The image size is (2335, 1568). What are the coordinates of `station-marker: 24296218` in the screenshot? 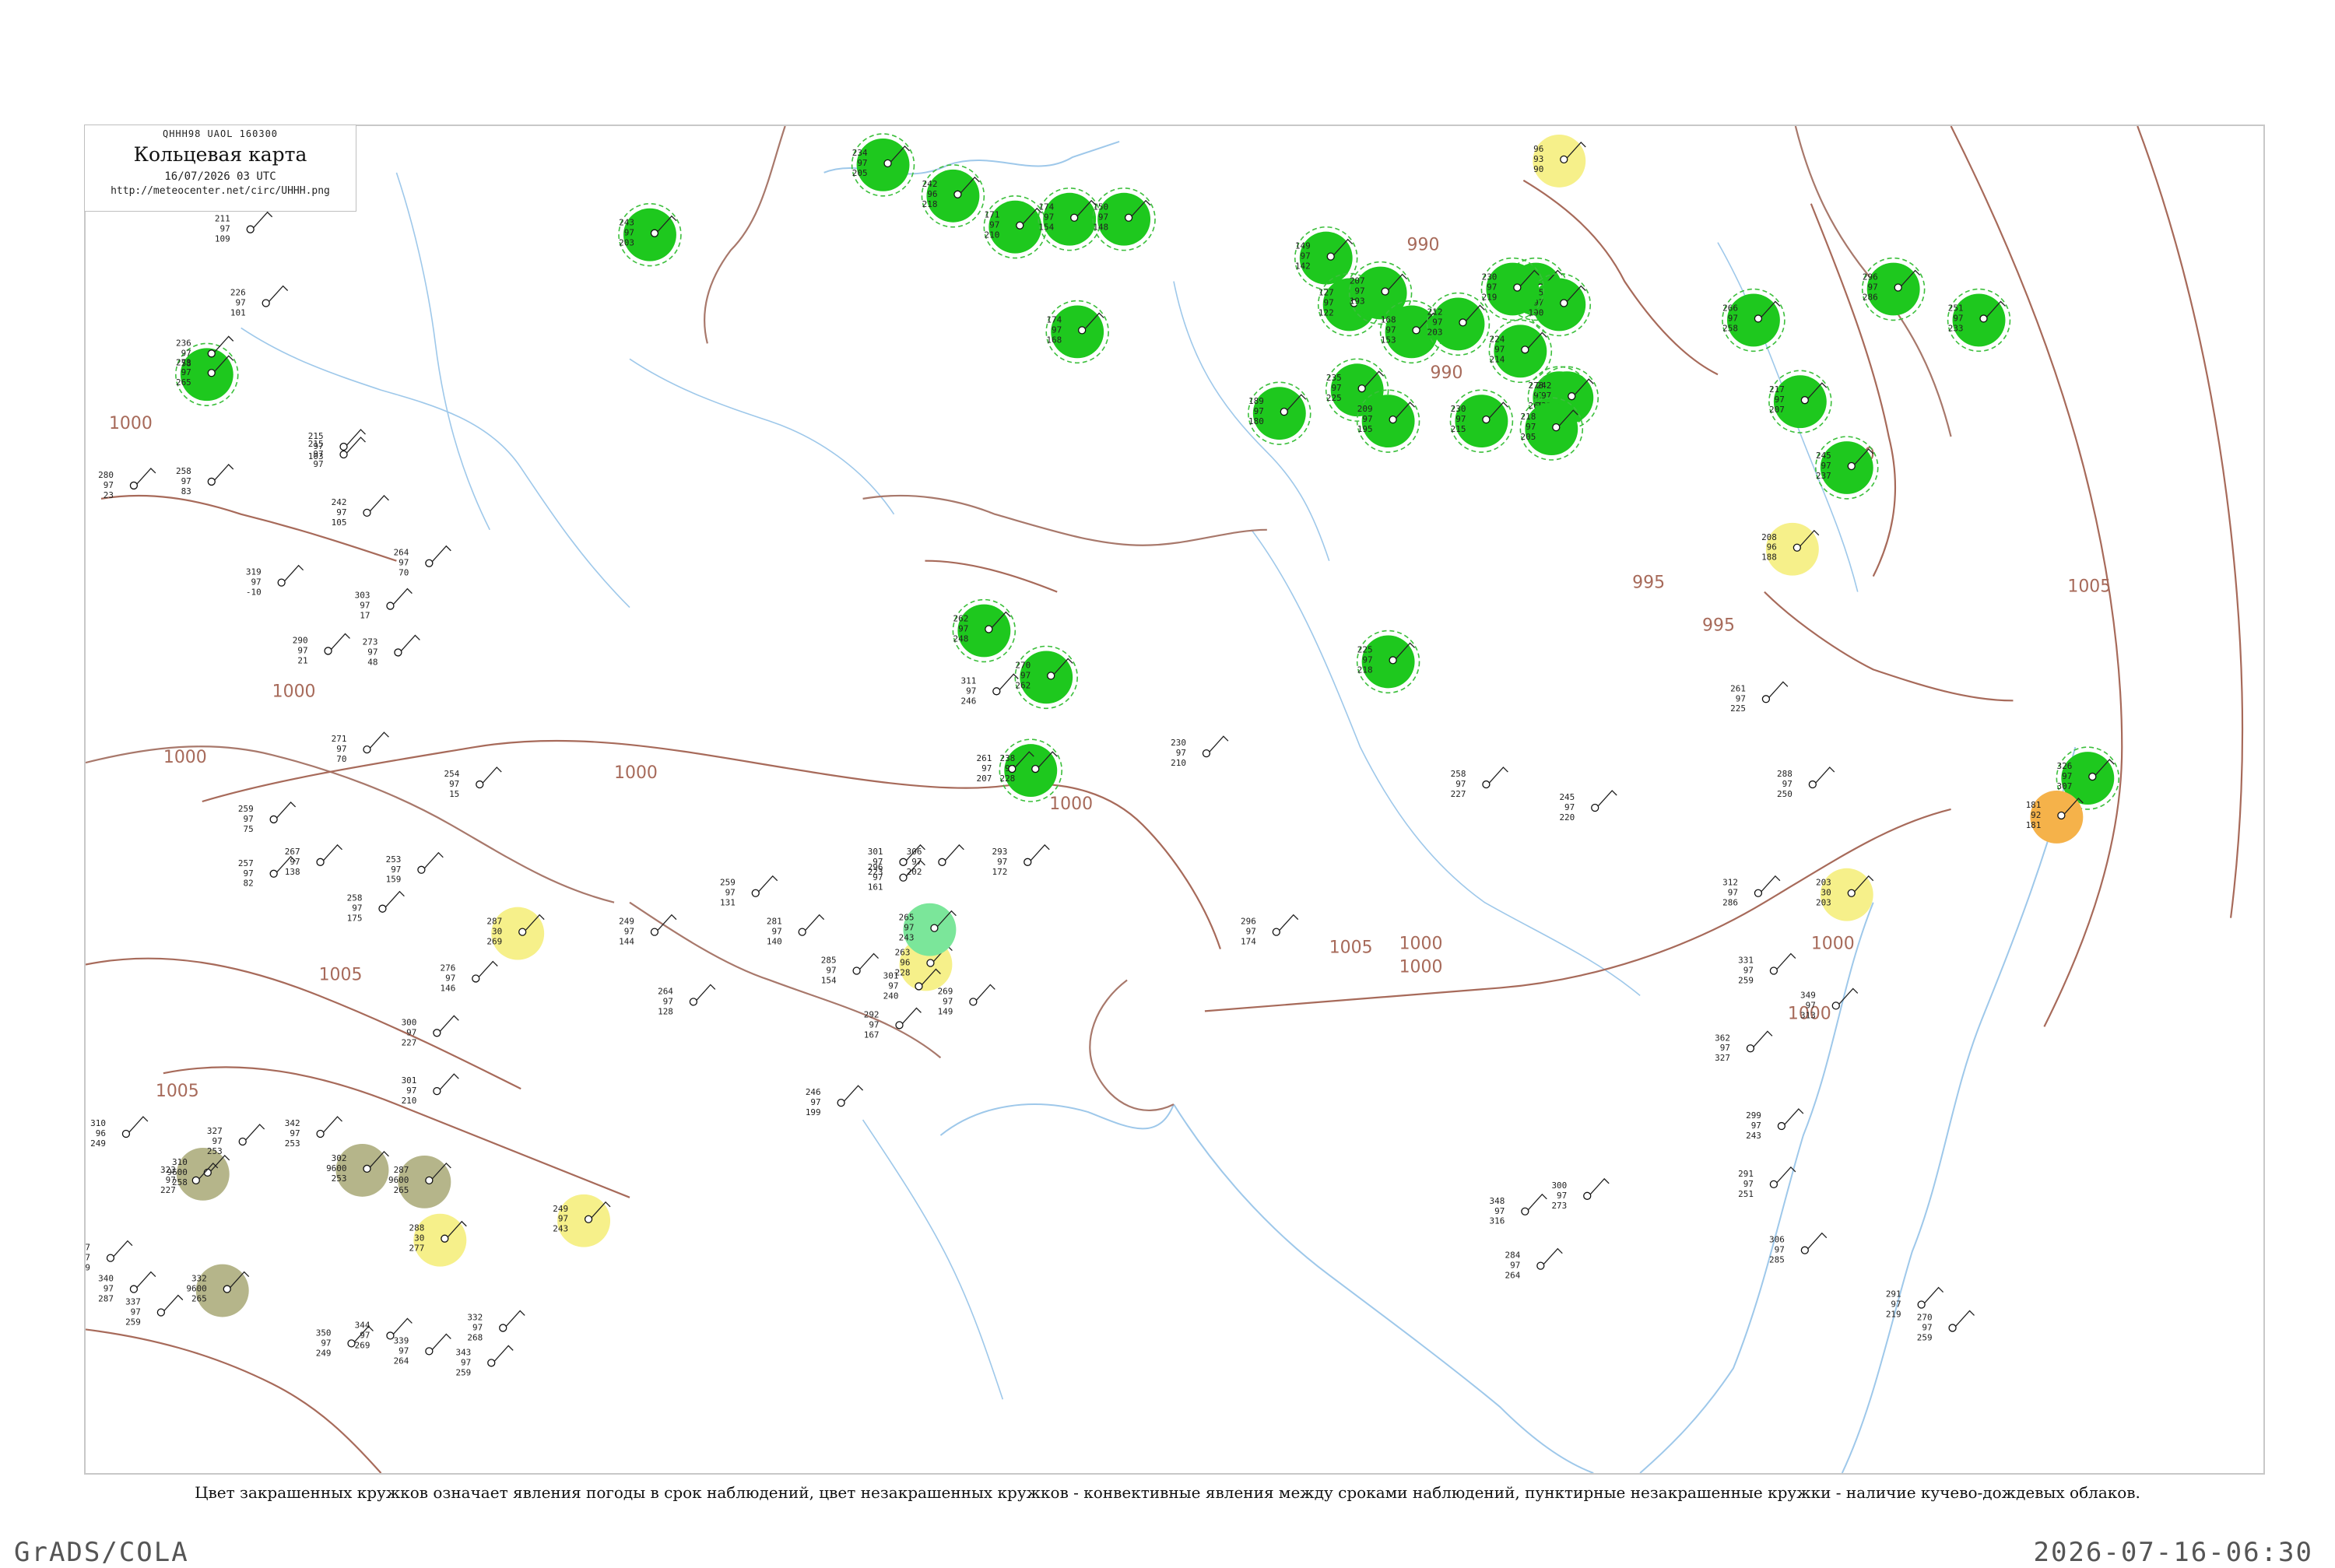 It's located at (953, 196).